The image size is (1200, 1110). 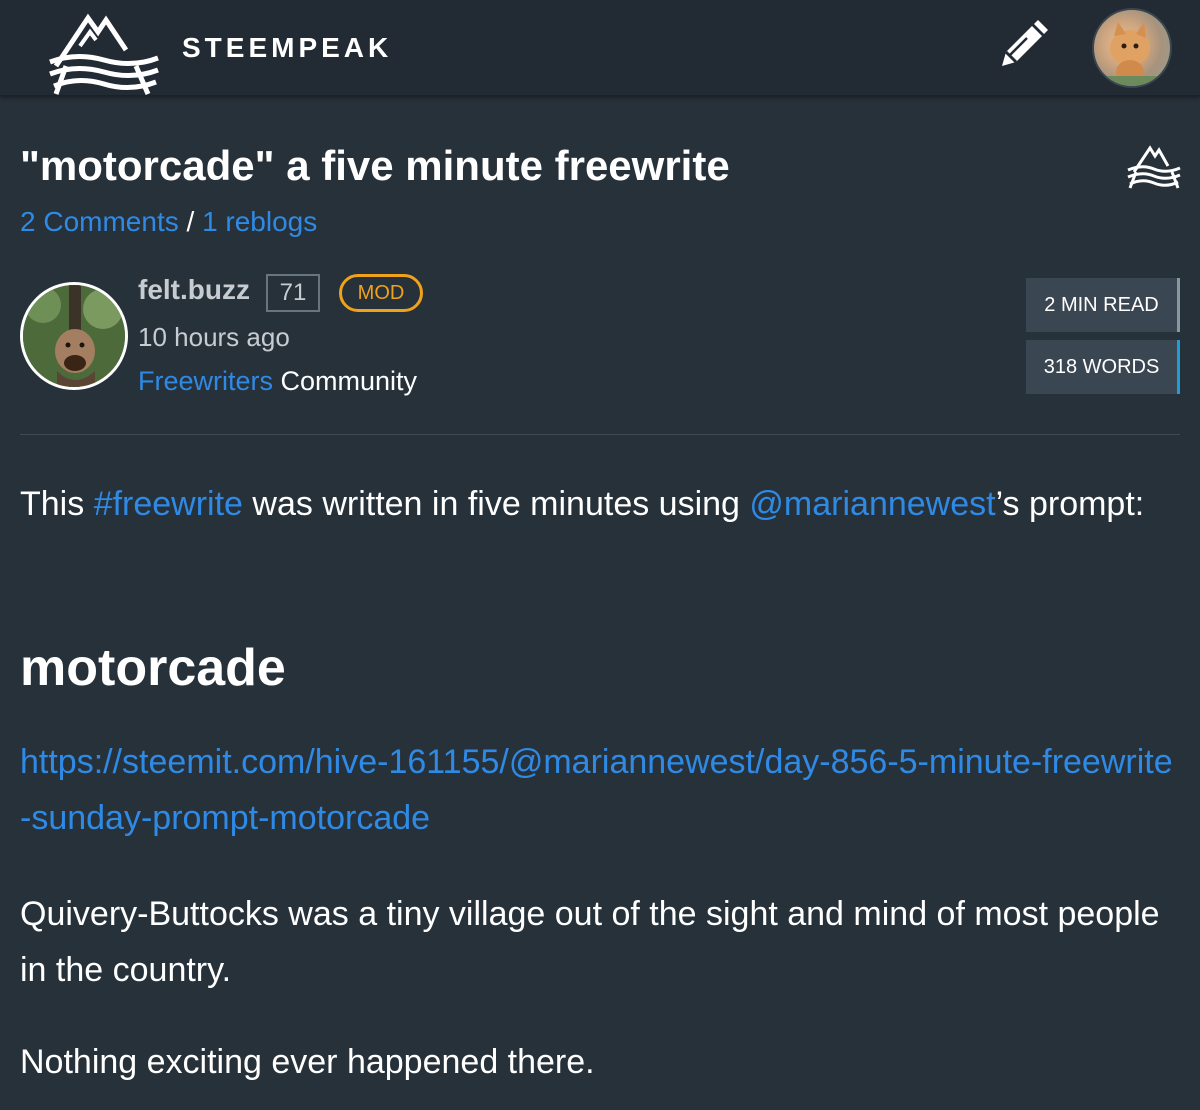 I want to click on freewrite-tag-link: #freewrite, so click(x=168, y=504).